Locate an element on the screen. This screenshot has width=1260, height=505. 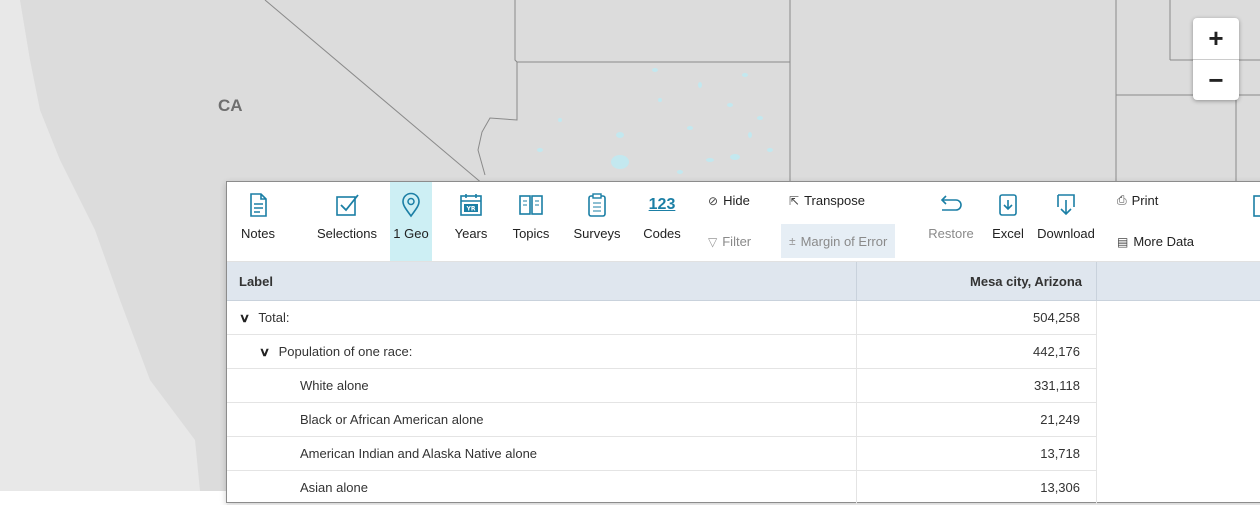
restore-label: Restore is located at coordinates (951, 233).